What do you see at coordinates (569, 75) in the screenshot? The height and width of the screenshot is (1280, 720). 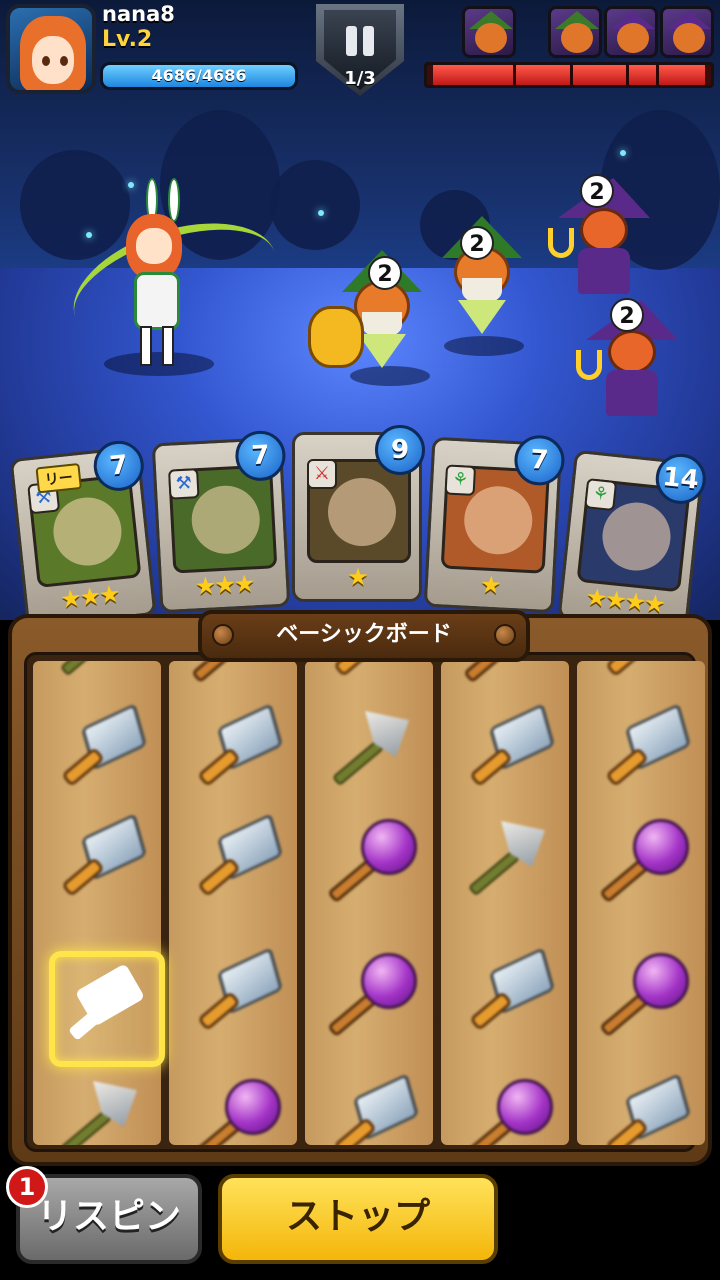 I see `enemy-hp-bar` at bounding box center [569, 75].